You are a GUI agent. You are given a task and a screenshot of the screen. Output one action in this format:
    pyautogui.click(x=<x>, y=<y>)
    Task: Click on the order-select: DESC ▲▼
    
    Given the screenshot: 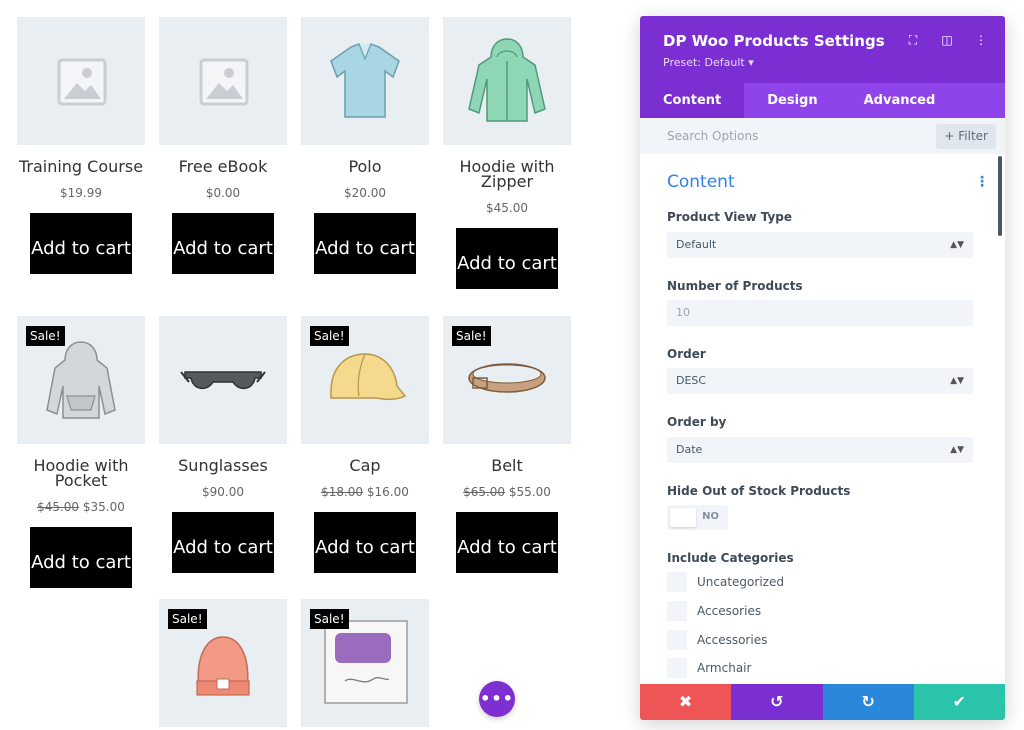 What is the action you would take?
    pyautogui.click(x=820, y=381)
    